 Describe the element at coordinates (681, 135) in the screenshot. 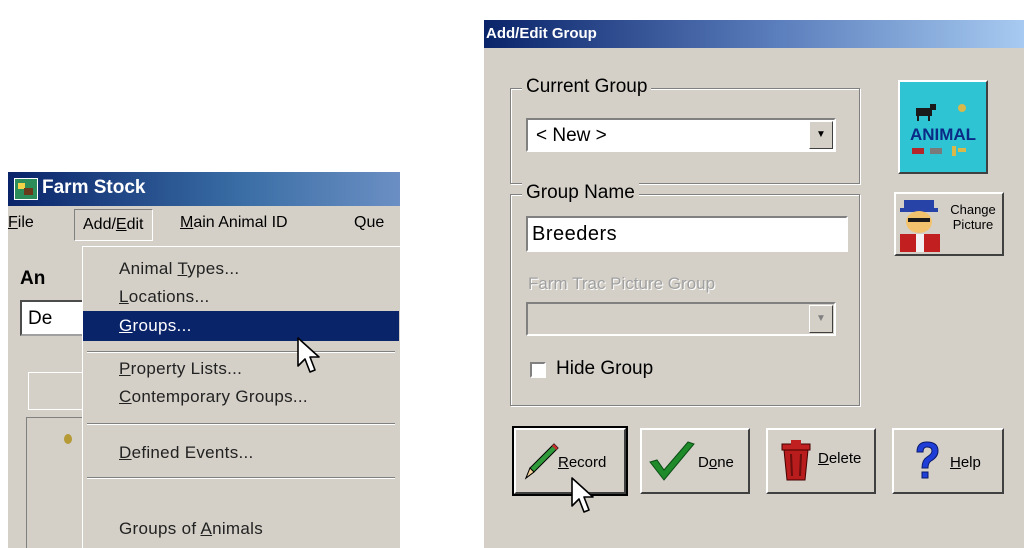

I see `current-group-select: < New > ▼` at that location.